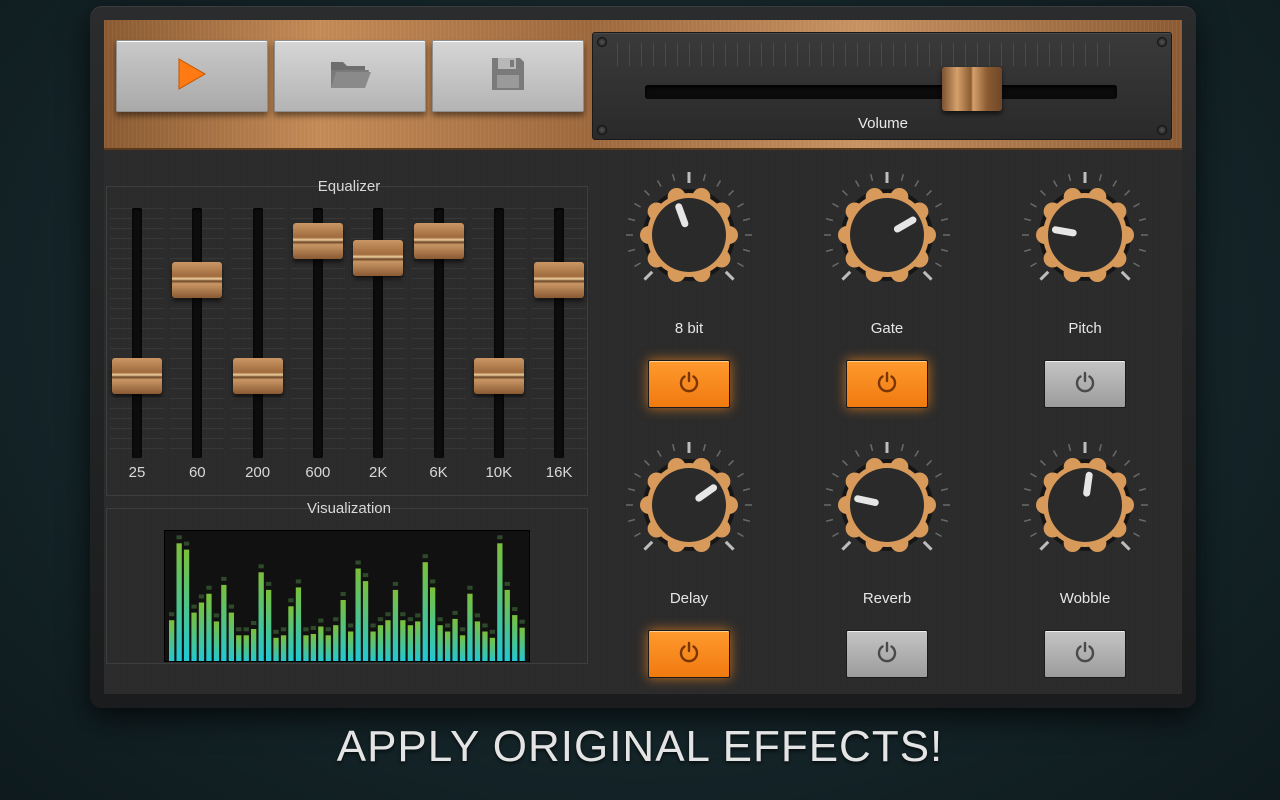 This screenshot has height=800, width=1280. What do you see at coordinates (881, 92) in the screenshot?
I see `volume-slider-track` at bounding box center [881, 92].